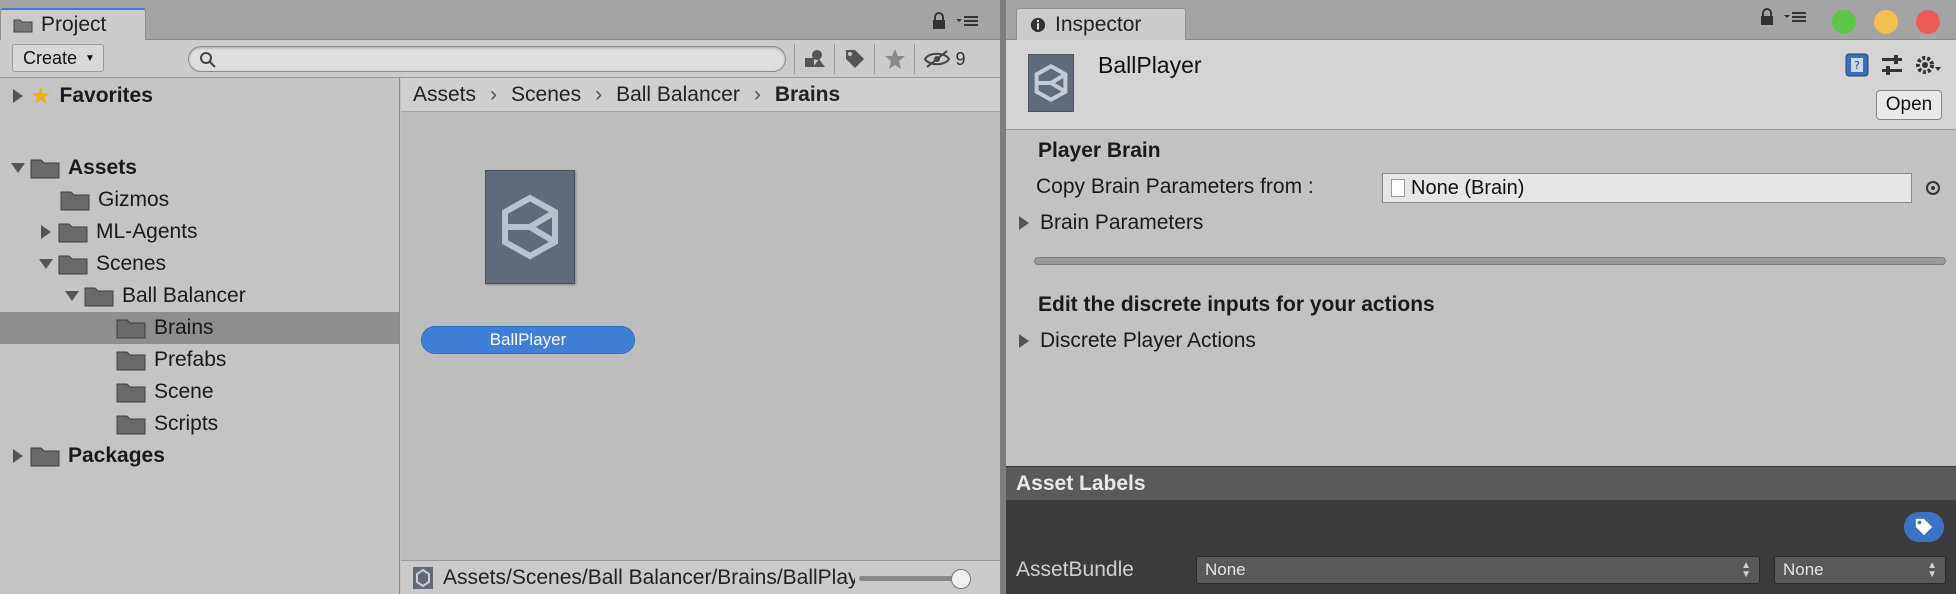 This screenshot has width=1956, height=594. What do you see at coordinates (1481, 483) in the screenshot?
I see `asset-labels-header: Asset Labels` at bounding box center [1481, 483].